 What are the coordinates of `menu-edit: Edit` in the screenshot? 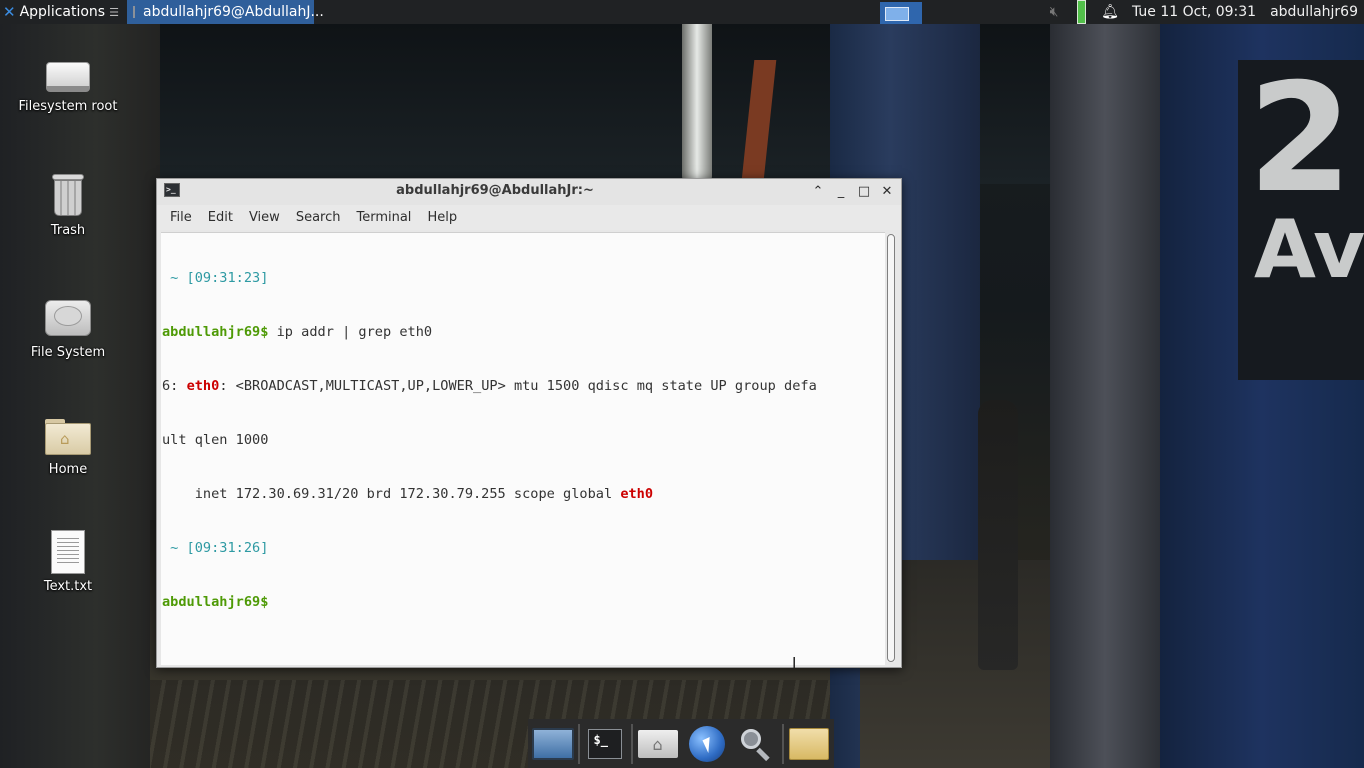 It's located at (220, 217).